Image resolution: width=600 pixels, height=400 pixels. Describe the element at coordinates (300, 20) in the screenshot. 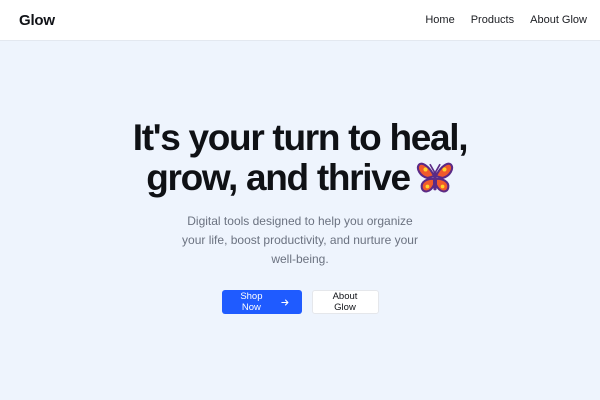

I see `top-navbar: Glow Home Products About Glow` at that location.